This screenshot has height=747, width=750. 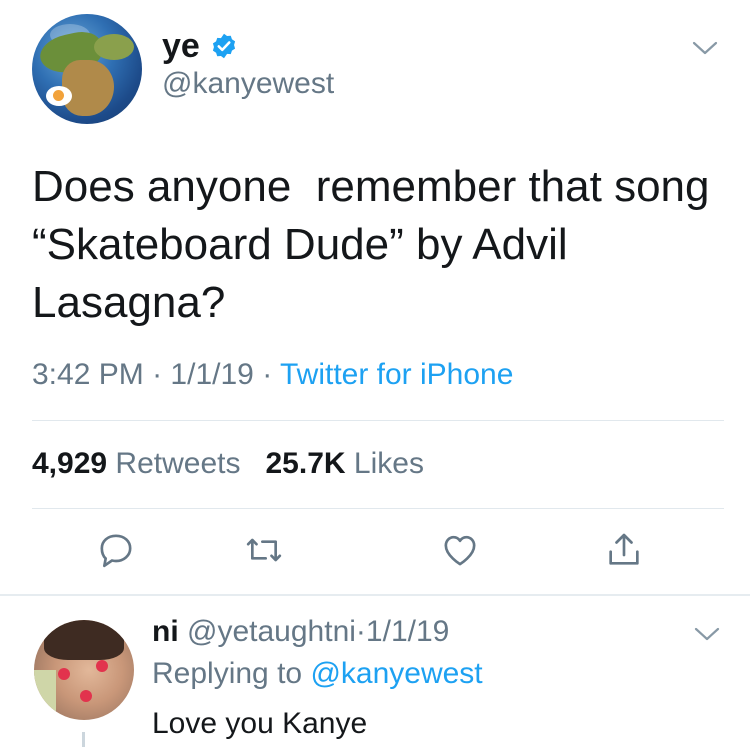 What do you see at coordinates (116, 550) in the screenshot?
I see `reply-icon` at bounding box center [116, 550].